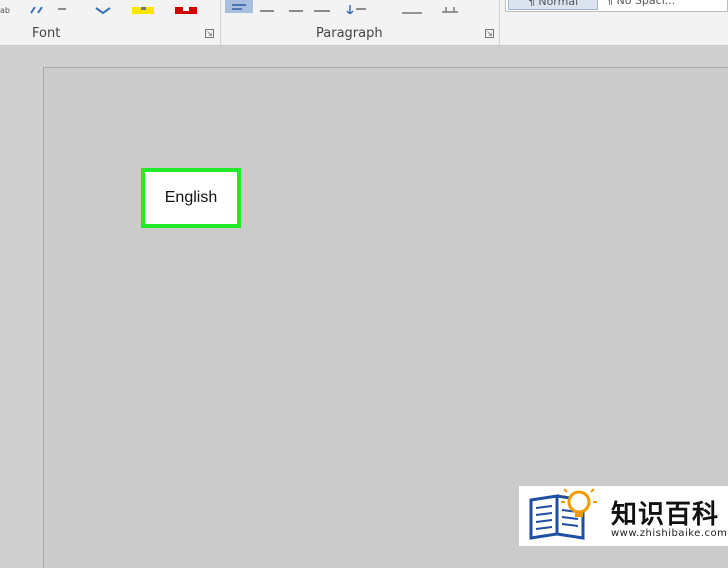 Image resolution: width=728 pixels, height=568 pixels. I want to click on watermark-url: www.zhishibaike.com, so click(669, 533).